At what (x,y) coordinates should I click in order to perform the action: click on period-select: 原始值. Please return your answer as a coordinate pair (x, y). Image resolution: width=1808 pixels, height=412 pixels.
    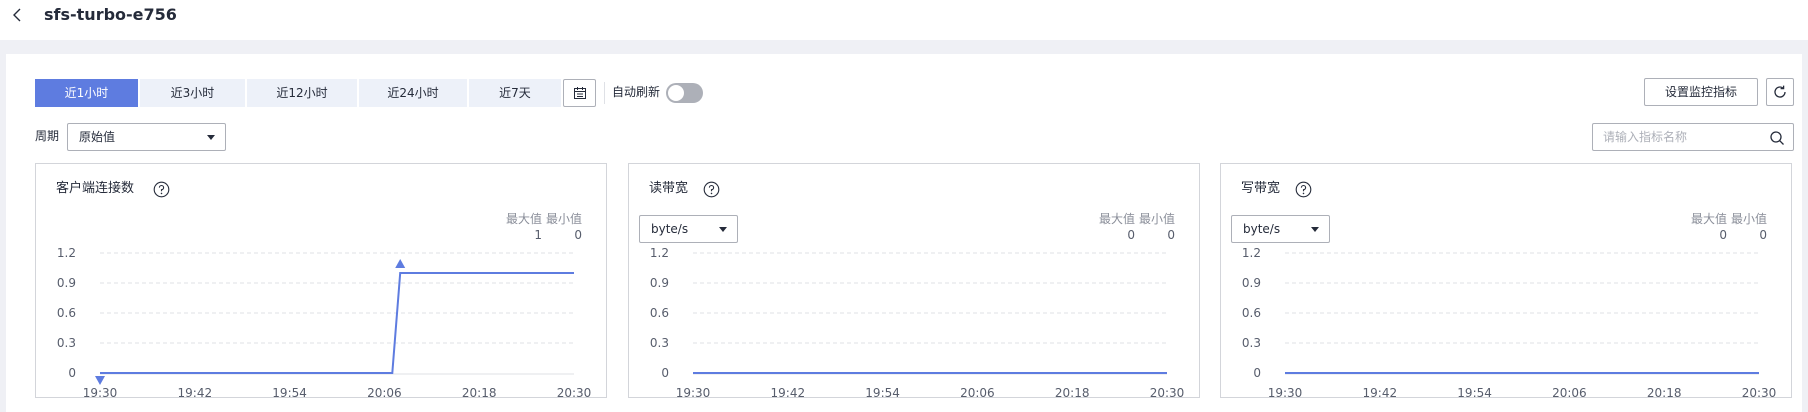
    Looking at the image, I should click on (146, 137).